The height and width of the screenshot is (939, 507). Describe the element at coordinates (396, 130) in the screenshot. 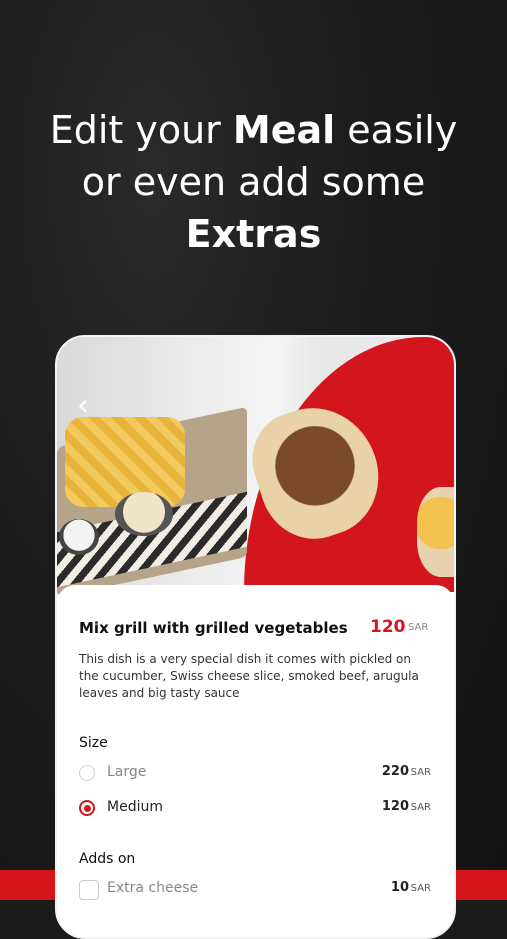

I see `headline-text-2: easily` at that location.